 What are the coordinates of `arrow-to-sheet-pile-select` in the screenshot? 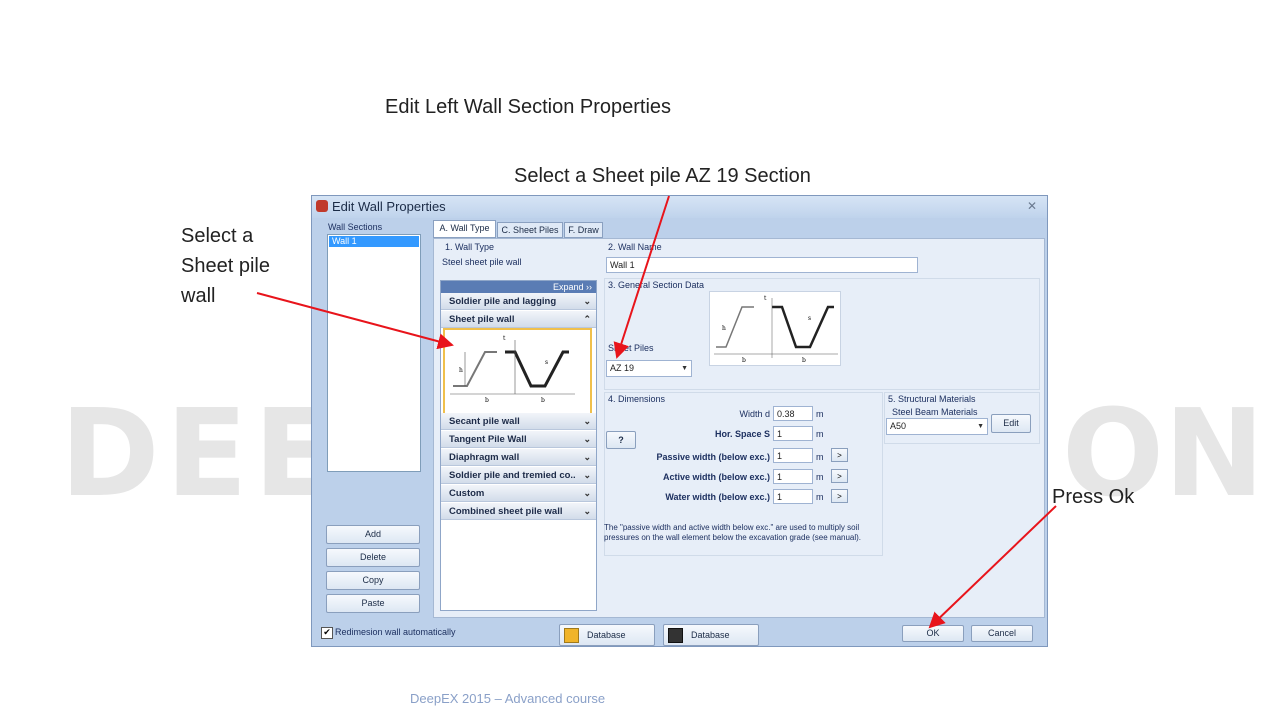 It's located at (641, 277).